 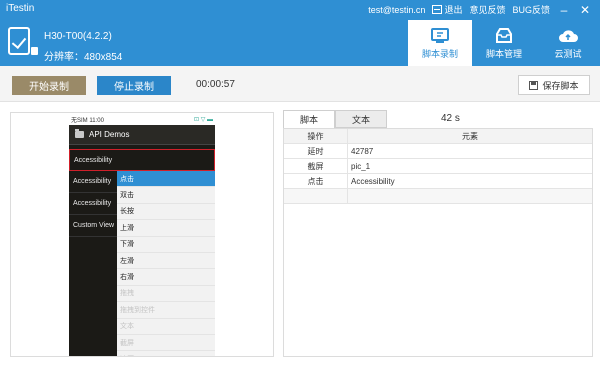 I want to click on menu-item-text: 文本, so click(x=166, y=327).